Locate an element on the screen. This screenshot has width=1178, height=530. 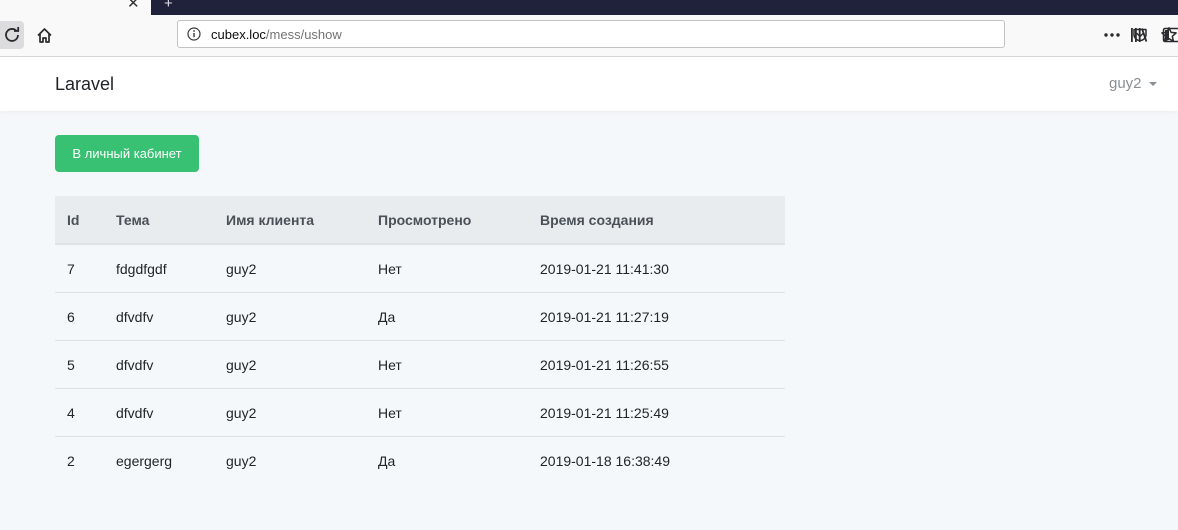
table-row: 5 dfvdfv guy2 Нет 2019-01-21 11:26:55 is located at coordinates (420, 364).